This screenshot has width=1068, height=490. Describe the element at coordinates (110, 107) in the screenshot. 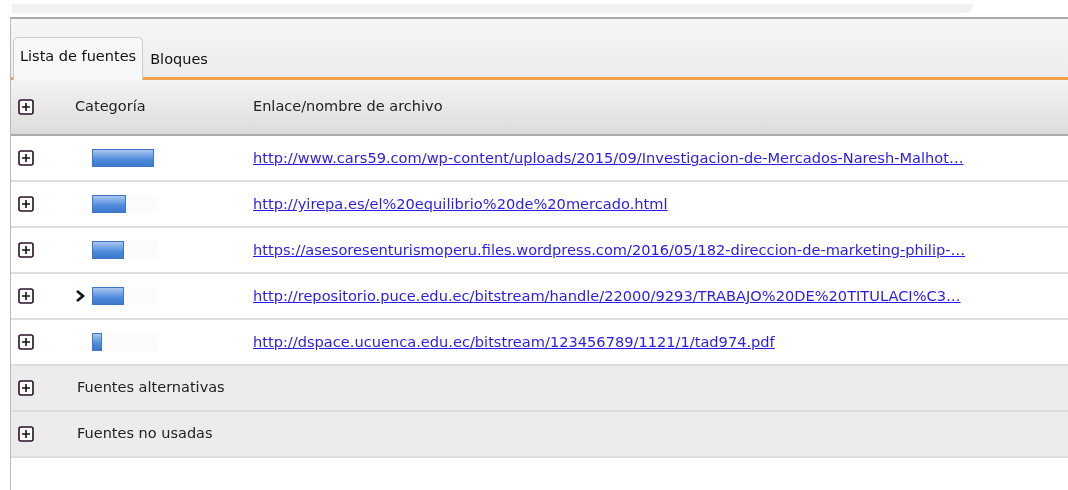

I see `column-header: Categoría` at that location.